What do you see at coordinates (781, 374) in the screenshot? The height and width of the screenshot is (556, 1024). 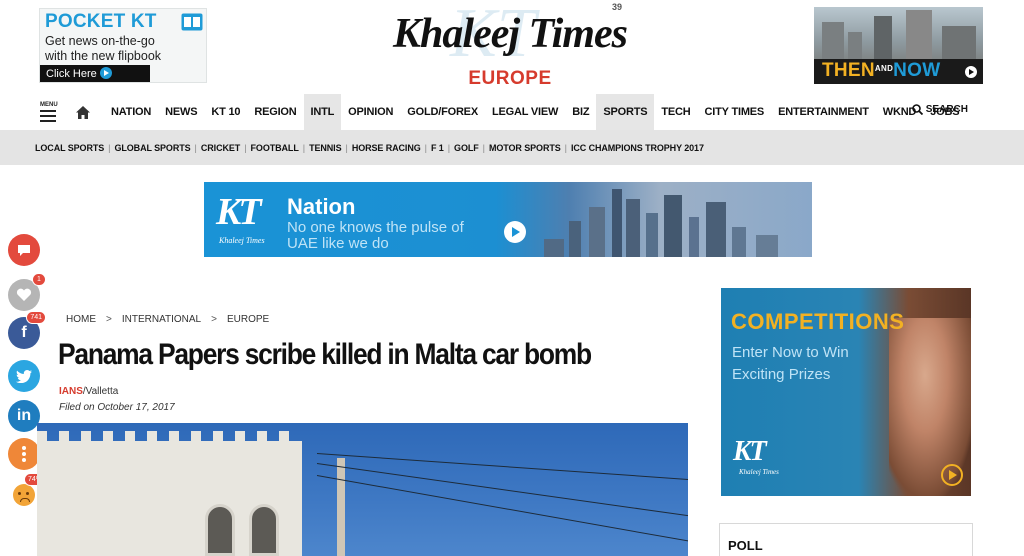 I see `competitions-ad-tagline-line2: Exciting Prizes` at bounding box center [781, 374].